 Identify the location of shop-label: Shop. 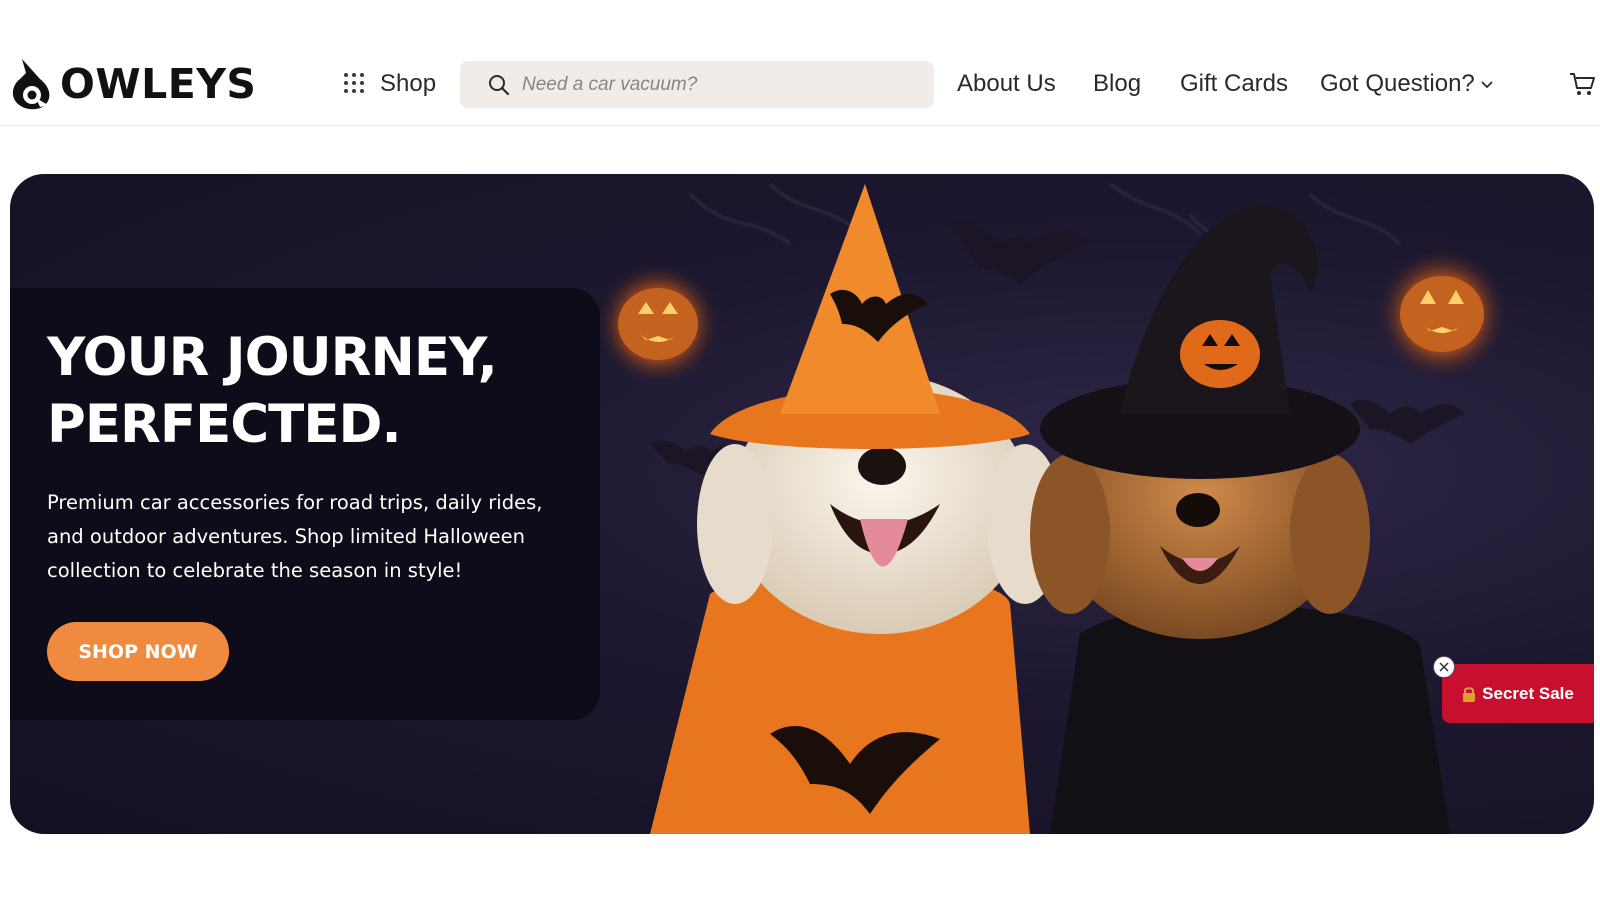
(408, 83).